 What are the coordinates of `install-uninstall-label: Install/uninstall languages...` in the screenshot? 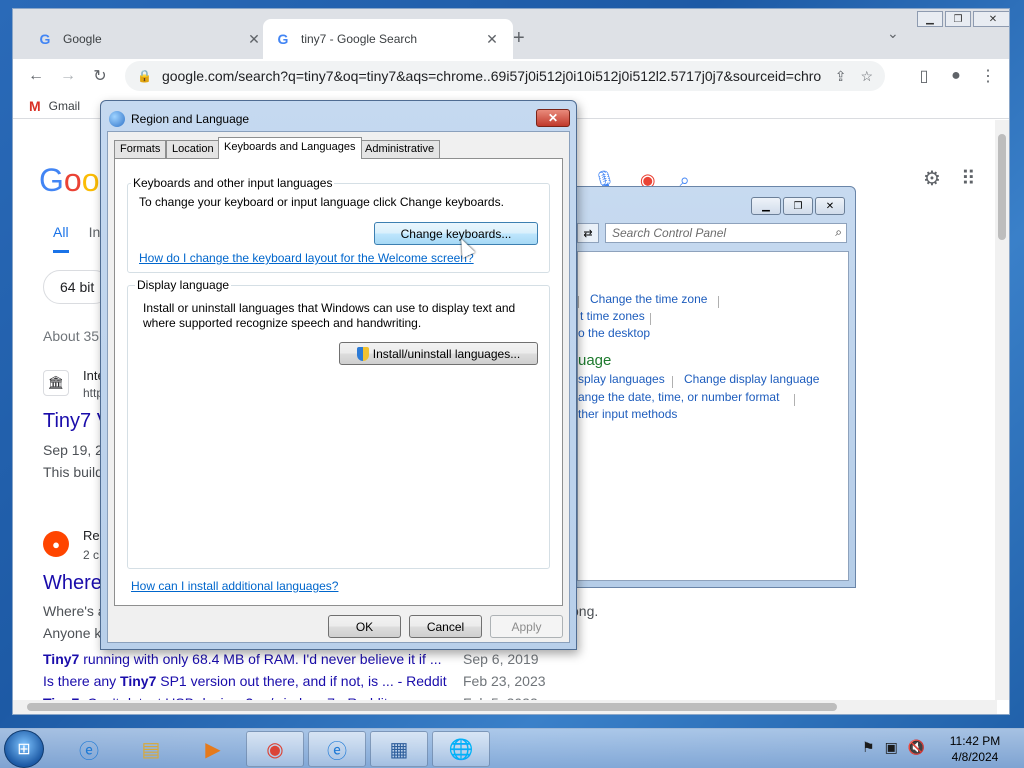 It's located at (446, 353).